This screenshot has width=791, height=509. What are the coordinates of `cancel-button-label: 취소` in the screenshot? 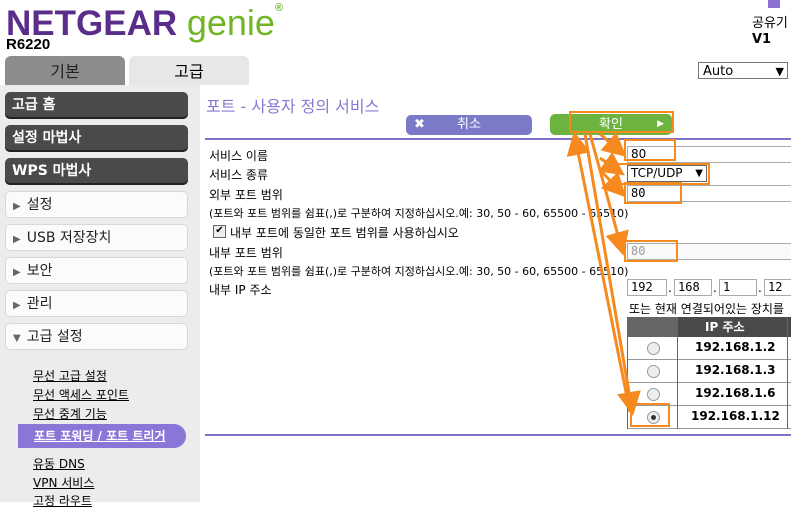 It's located at (469, 124).